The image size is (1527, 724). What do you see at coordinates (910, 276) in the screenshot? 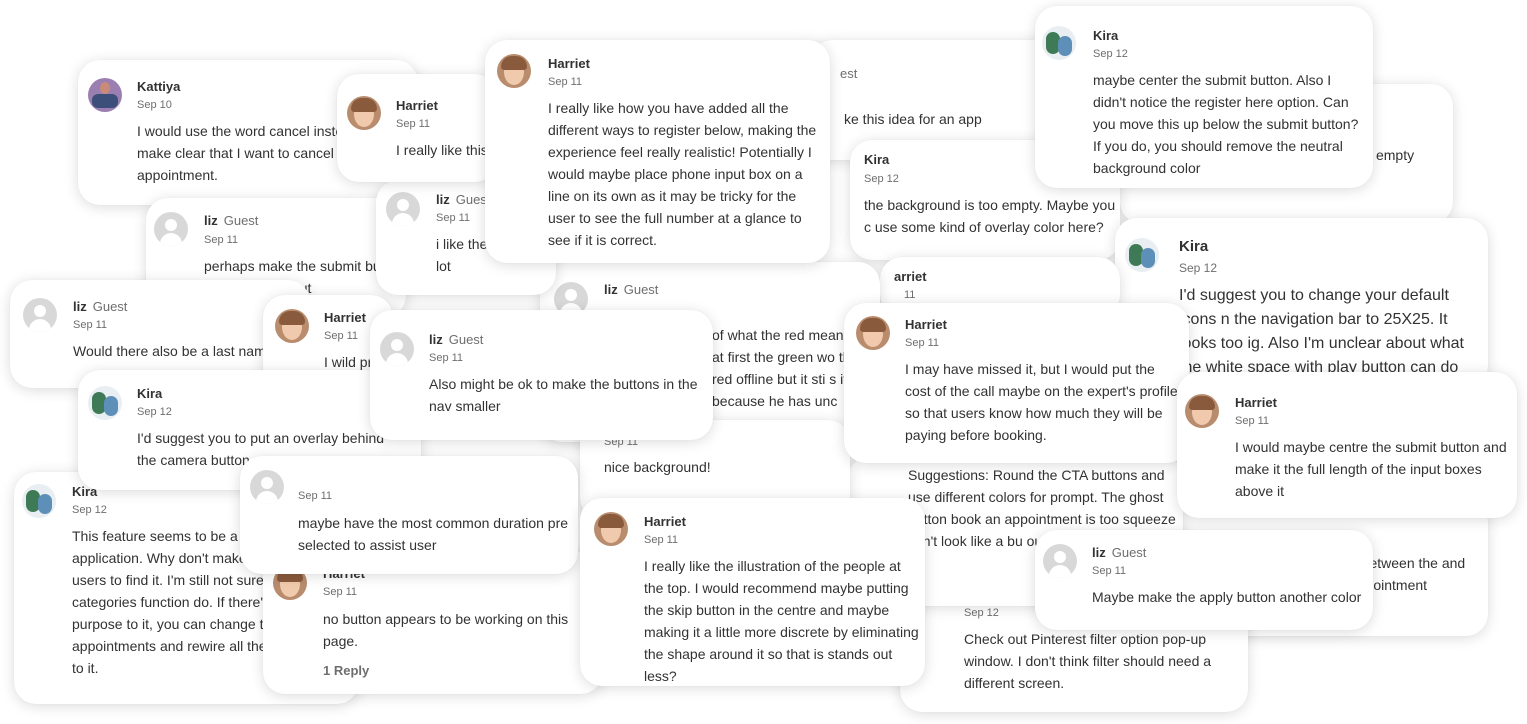
I see `comment-author: arriet` at bounding box center [910, 276].